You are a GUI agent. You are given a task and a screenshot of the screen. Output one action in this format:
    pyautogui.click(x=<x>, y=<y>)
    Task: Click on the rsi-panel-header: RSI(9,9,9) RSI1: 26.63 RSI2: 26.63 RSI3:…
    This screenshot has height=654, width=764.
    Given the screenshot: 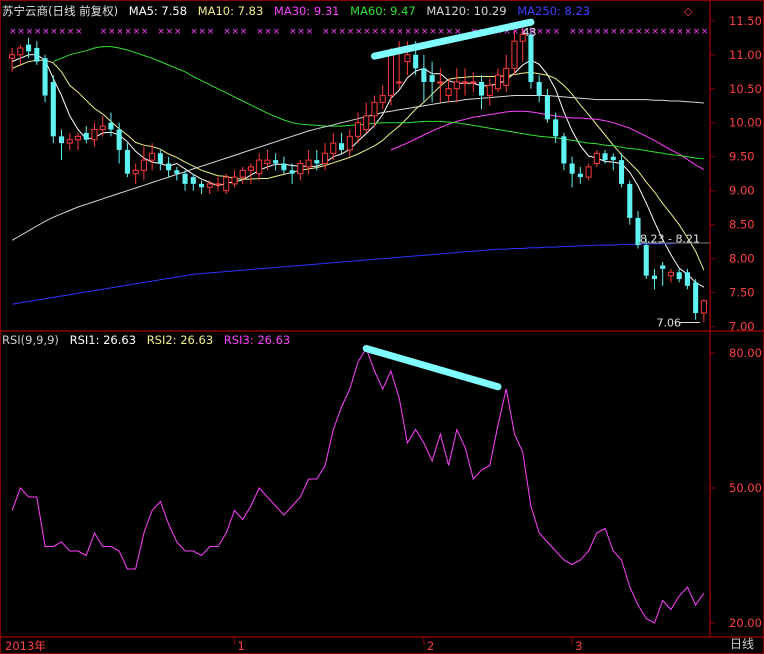 What is the action you would take?
    pyautogui.click(x=146, y=340)
    